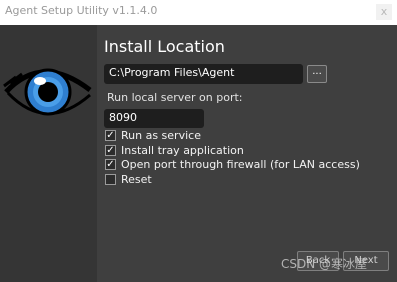 This screenshot has width=397, height=282. What do you see at coordinates (154, 118) in the screenshot?
I see `port-input: 8090` at bounding box center [154, 118].